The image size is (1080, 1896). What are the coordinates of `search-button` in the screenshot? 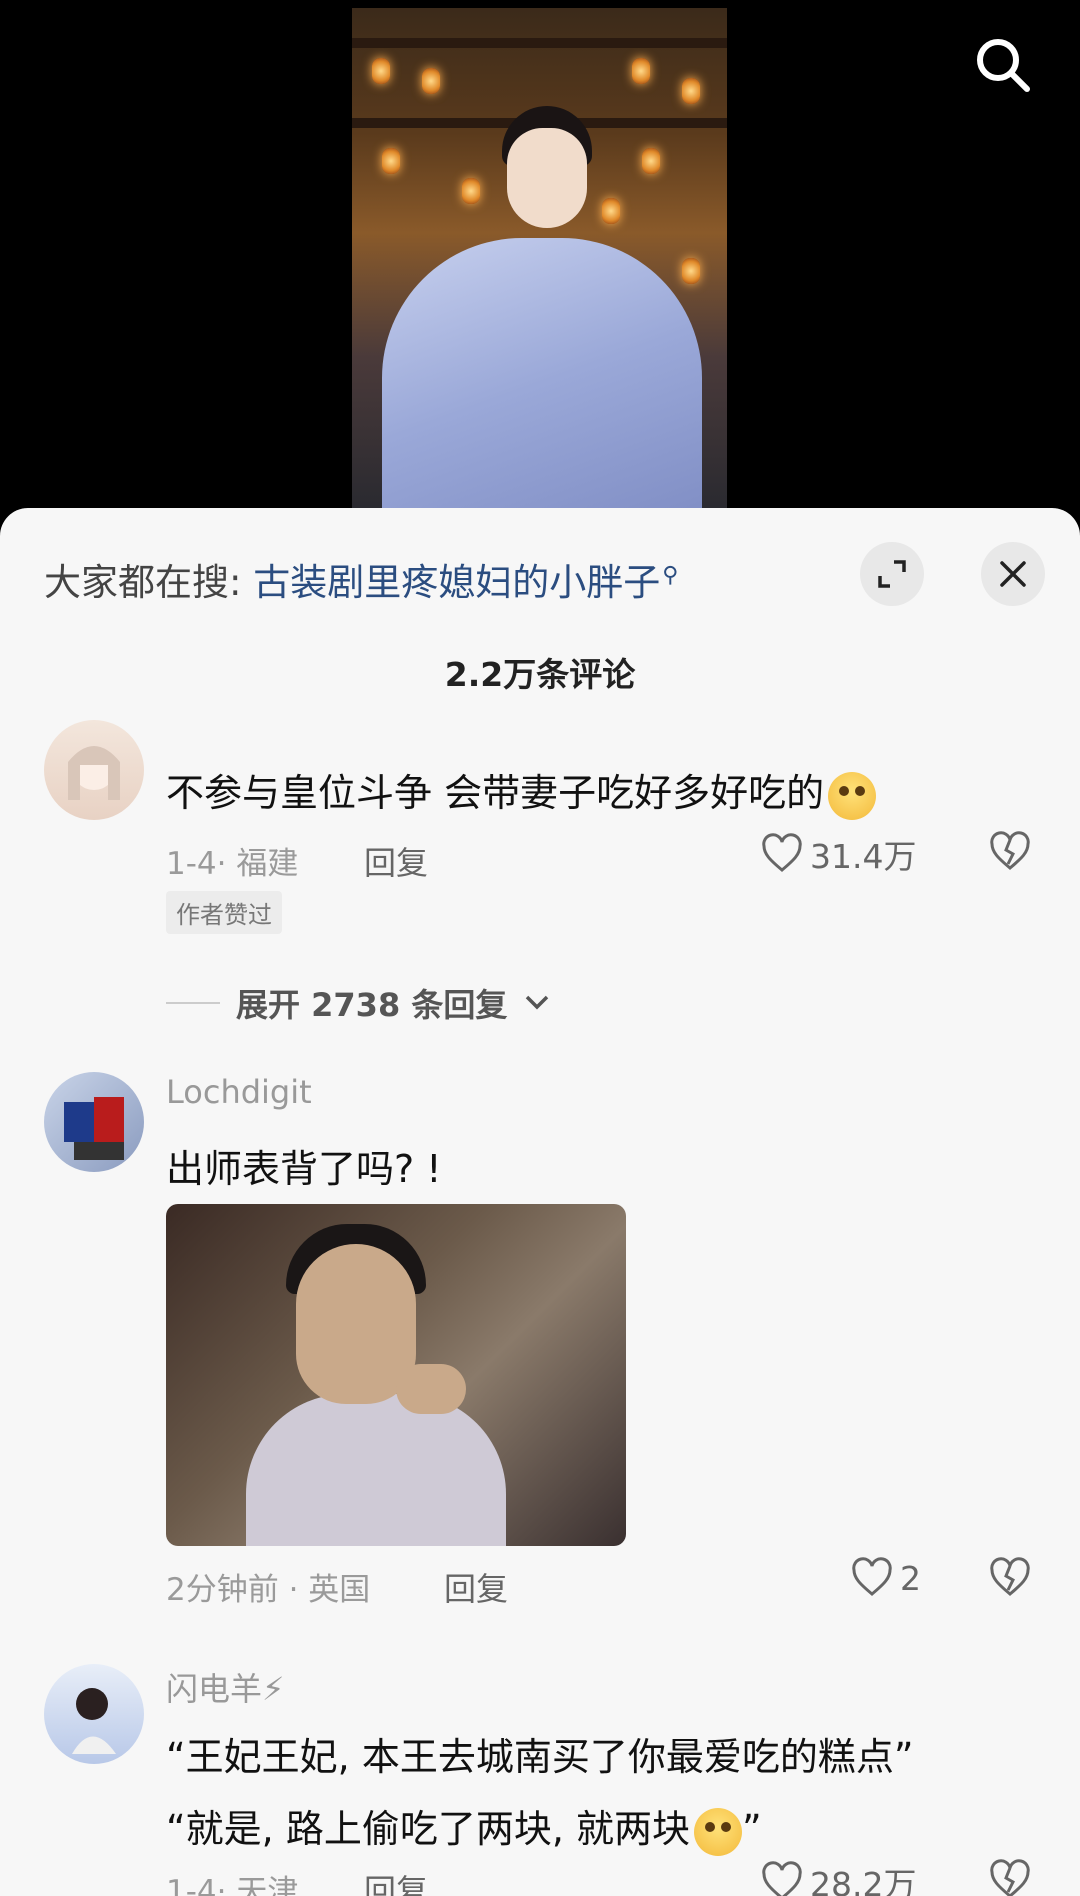 It's located at (1003, 65).